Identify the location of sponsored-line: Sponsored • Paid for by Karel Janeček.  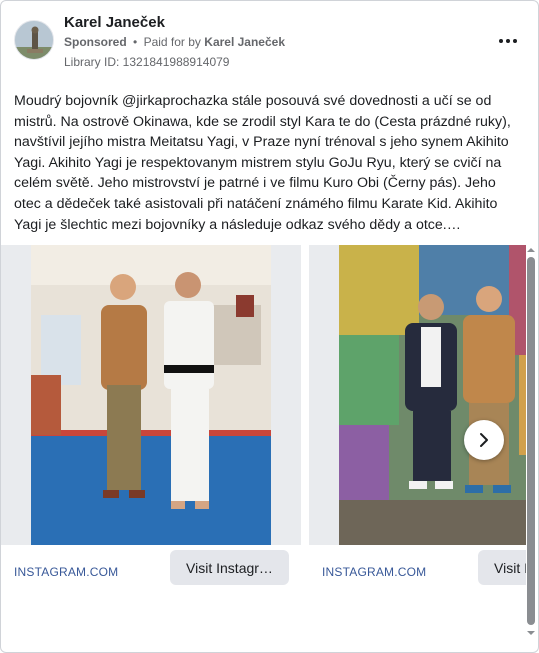
(174, 42).